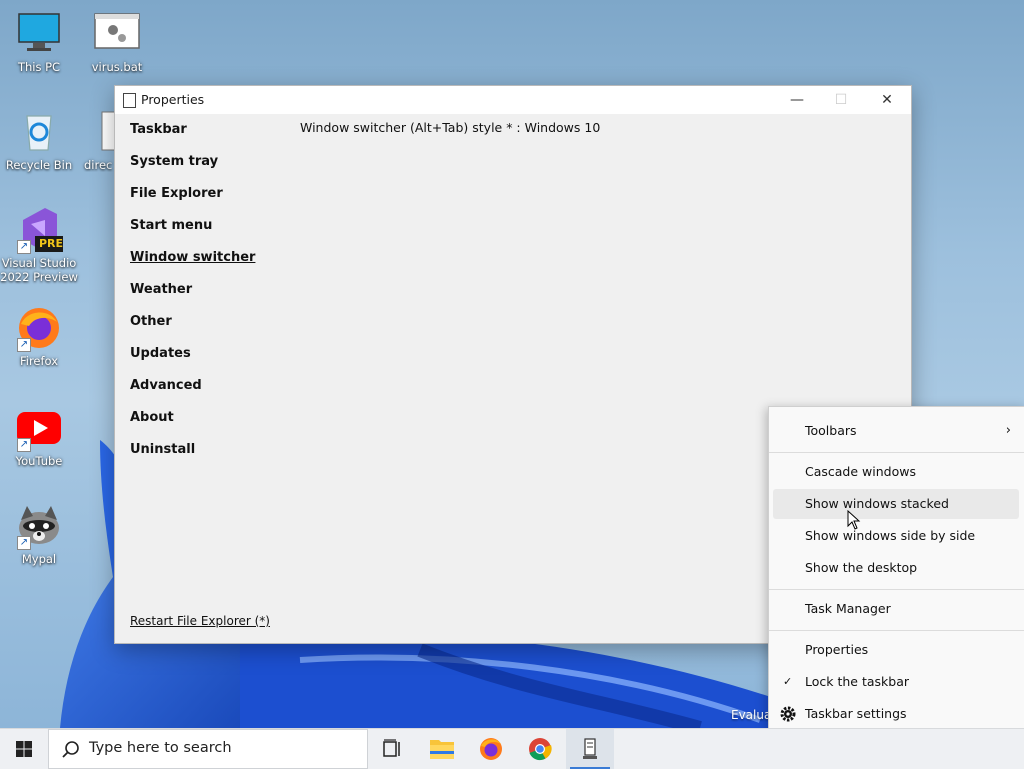 Image resolution: width=1024 pixels, height=773 pixels. What do you see at coordinates (200, 621) in the screenshot?
I see `restart-file-explorer-link: Restart File Explorer (*)` at bounding box center [200, 621].